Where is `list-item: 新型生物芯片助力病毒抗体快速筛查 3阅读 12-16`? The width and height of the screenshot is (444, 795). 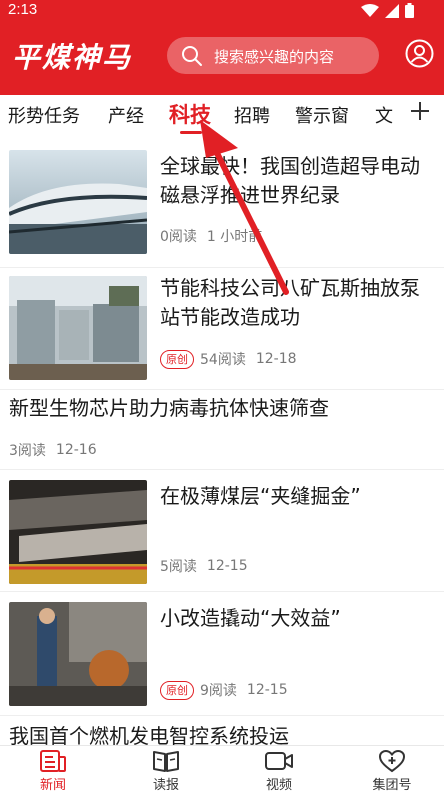
list-item: 新型生物芯片助力病毒抗体快速筛查 3阅读 12-16 is located at coordinates (222, 430).